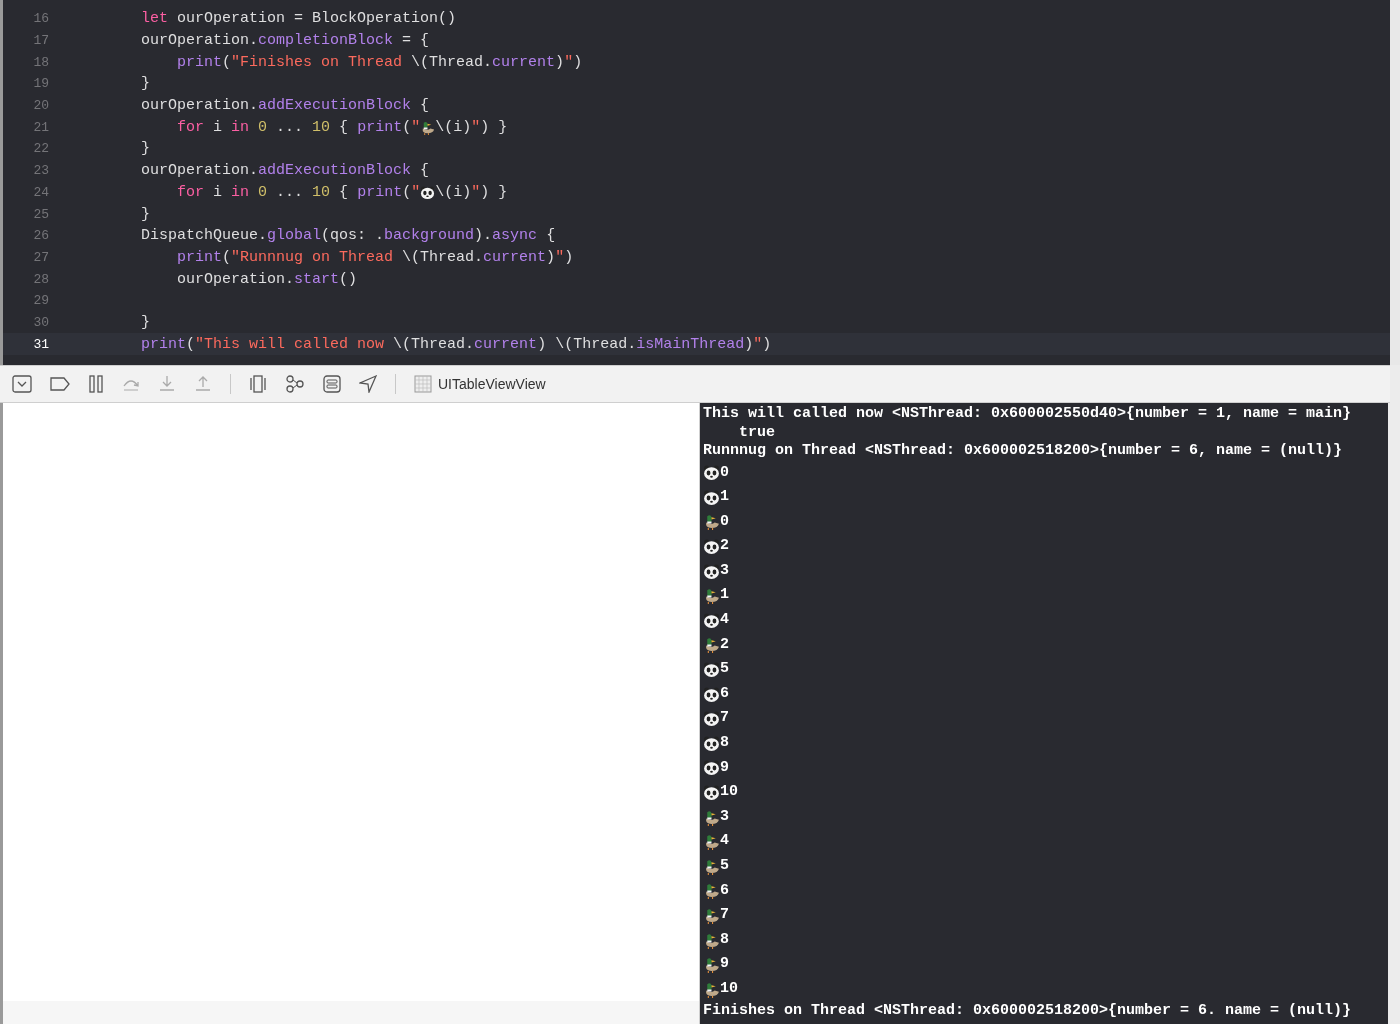 The image size is (1400, 1024). Describe the element at coordinates (368, 384) in the screenshot. I see `location-icon` at that location.